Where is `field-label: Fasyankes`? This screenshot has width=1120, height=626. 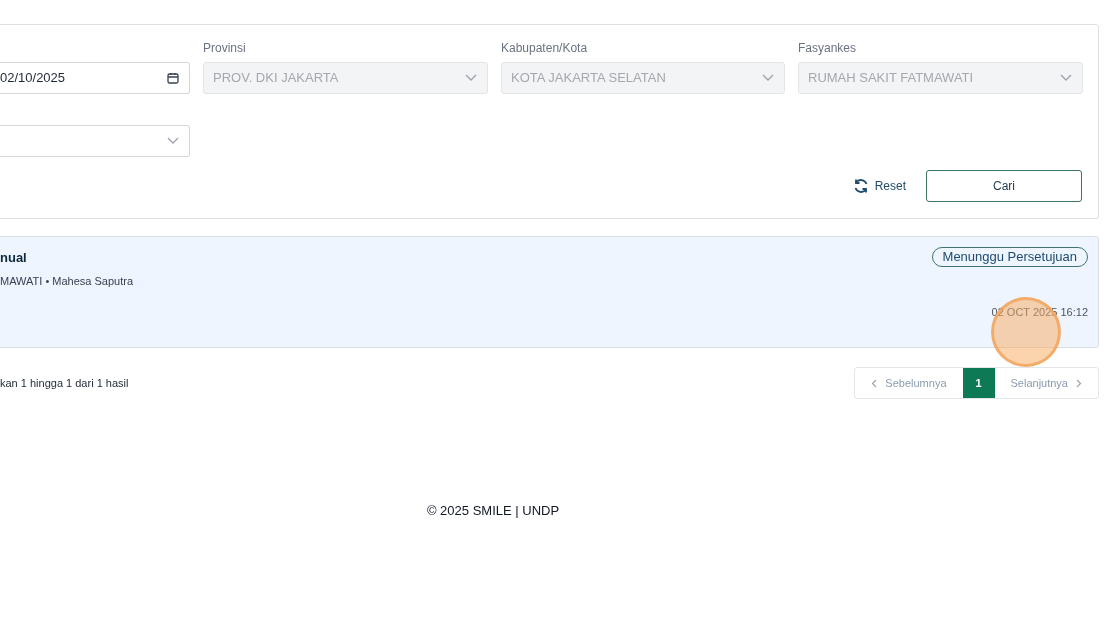 field-label: Fasyankes is located at coordinates (828, 48).